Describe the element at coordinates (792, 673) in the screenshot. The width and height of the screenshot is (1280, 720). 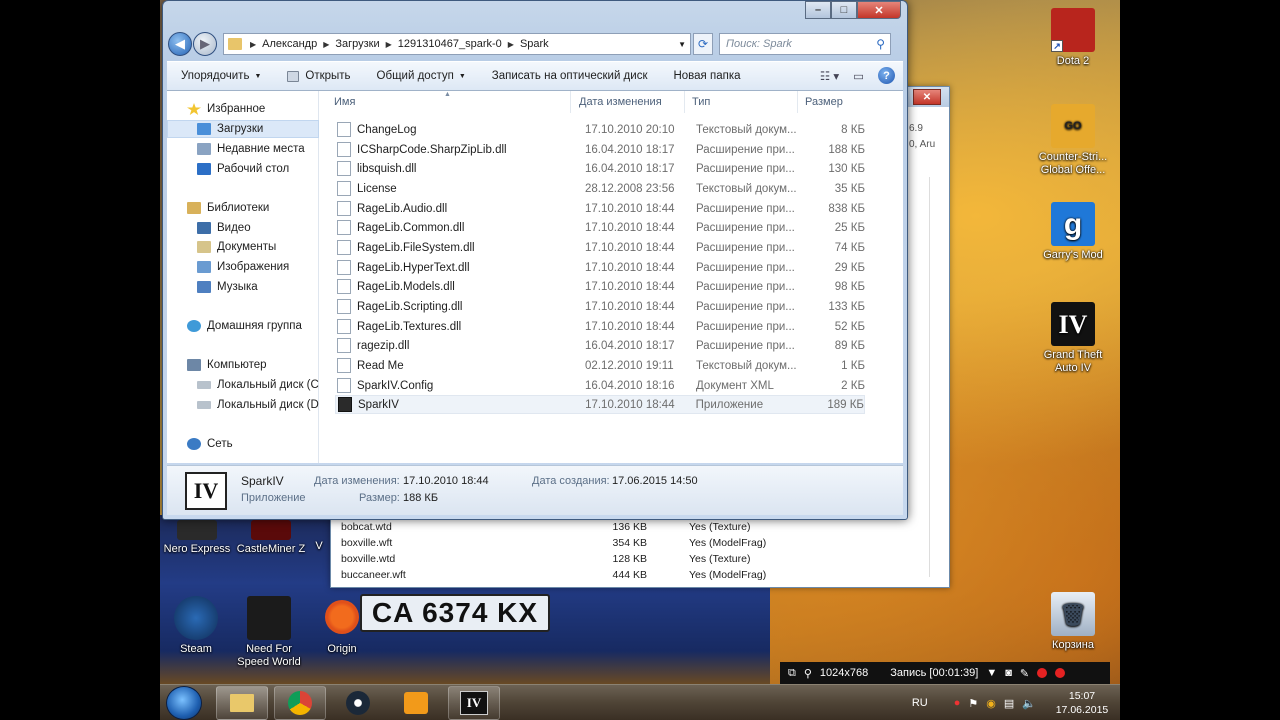
I see `recorder-window-icon: ⧉` at that location.